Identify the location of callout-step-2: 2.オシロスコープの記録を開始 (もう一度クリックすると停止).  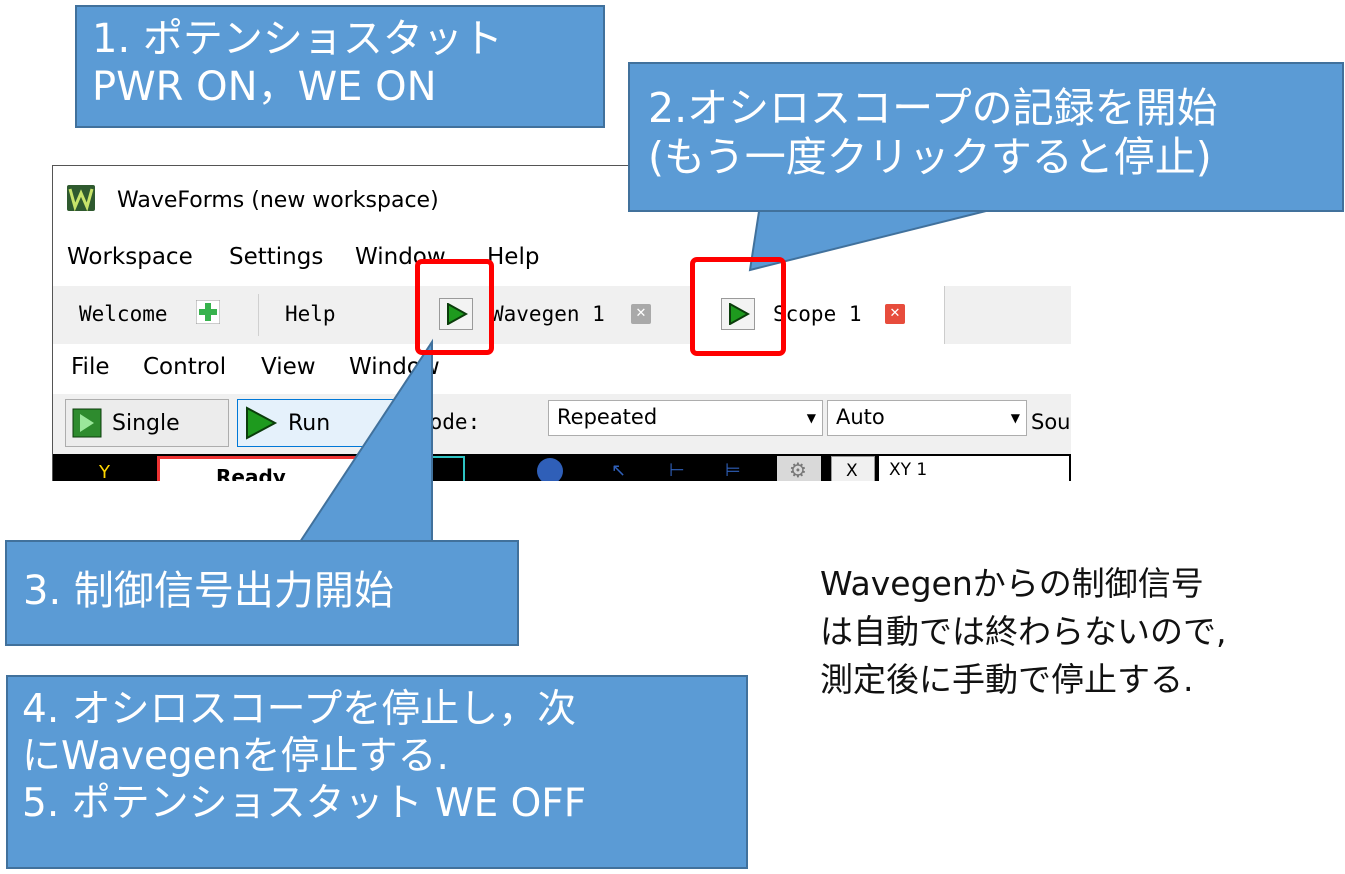
(986, 137).